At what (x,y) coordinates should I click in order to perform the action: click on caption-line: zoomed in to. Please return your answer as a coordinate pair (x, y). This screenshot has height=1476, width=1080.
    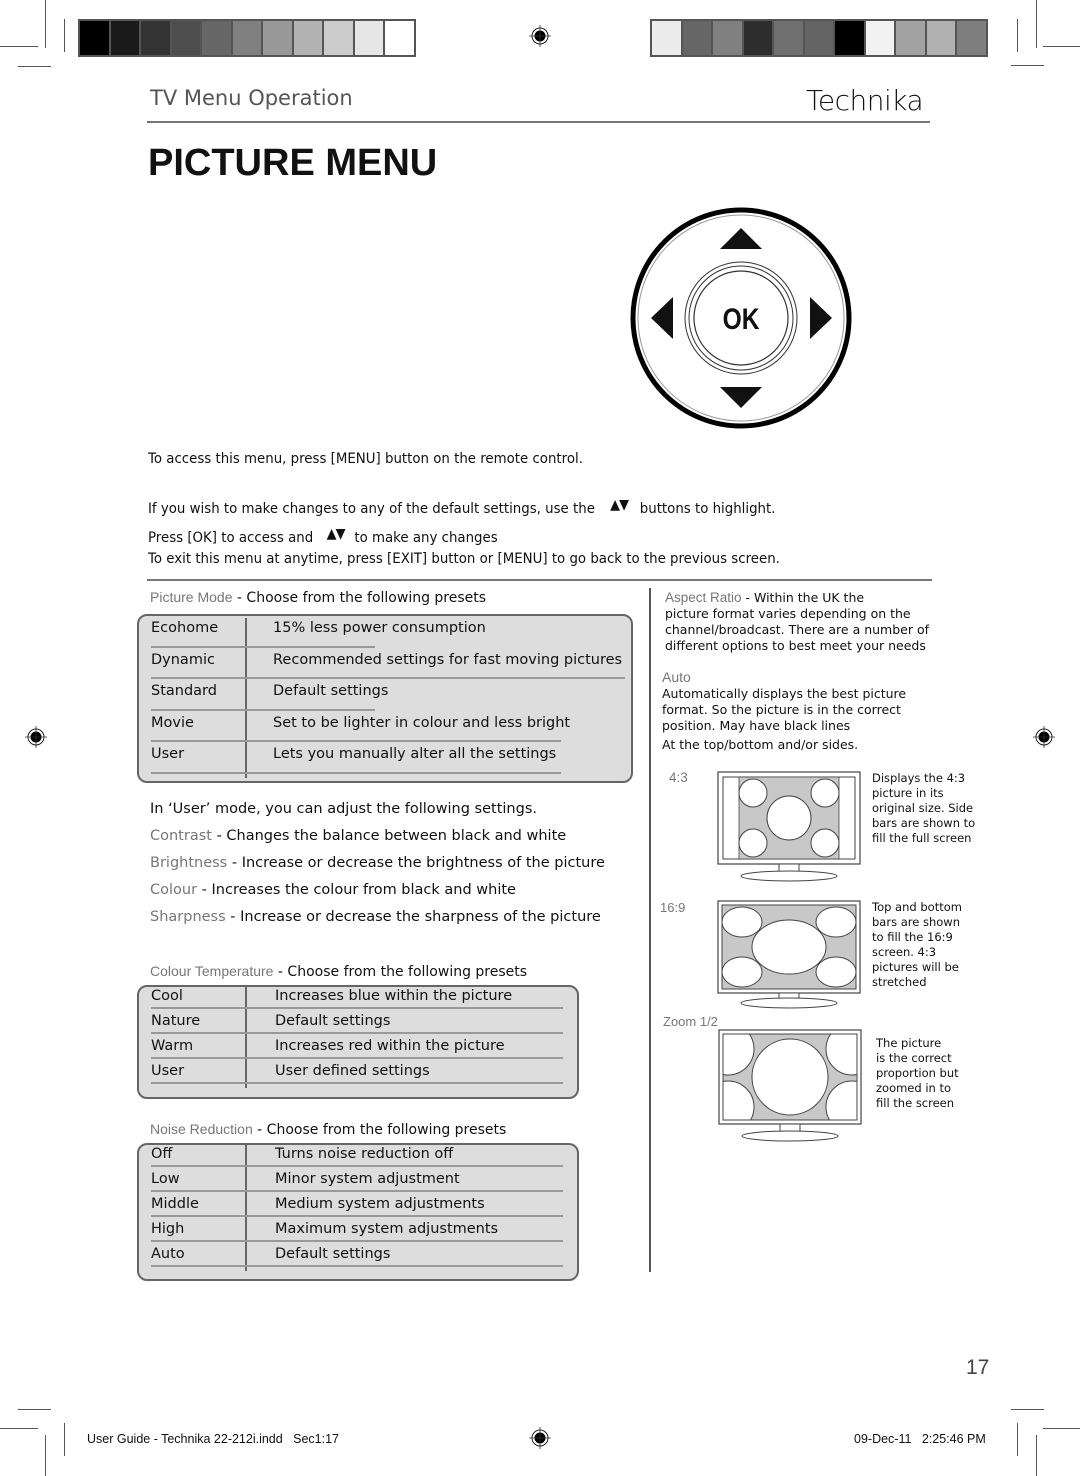
    Looking at the image, I should click on (914, 1088).